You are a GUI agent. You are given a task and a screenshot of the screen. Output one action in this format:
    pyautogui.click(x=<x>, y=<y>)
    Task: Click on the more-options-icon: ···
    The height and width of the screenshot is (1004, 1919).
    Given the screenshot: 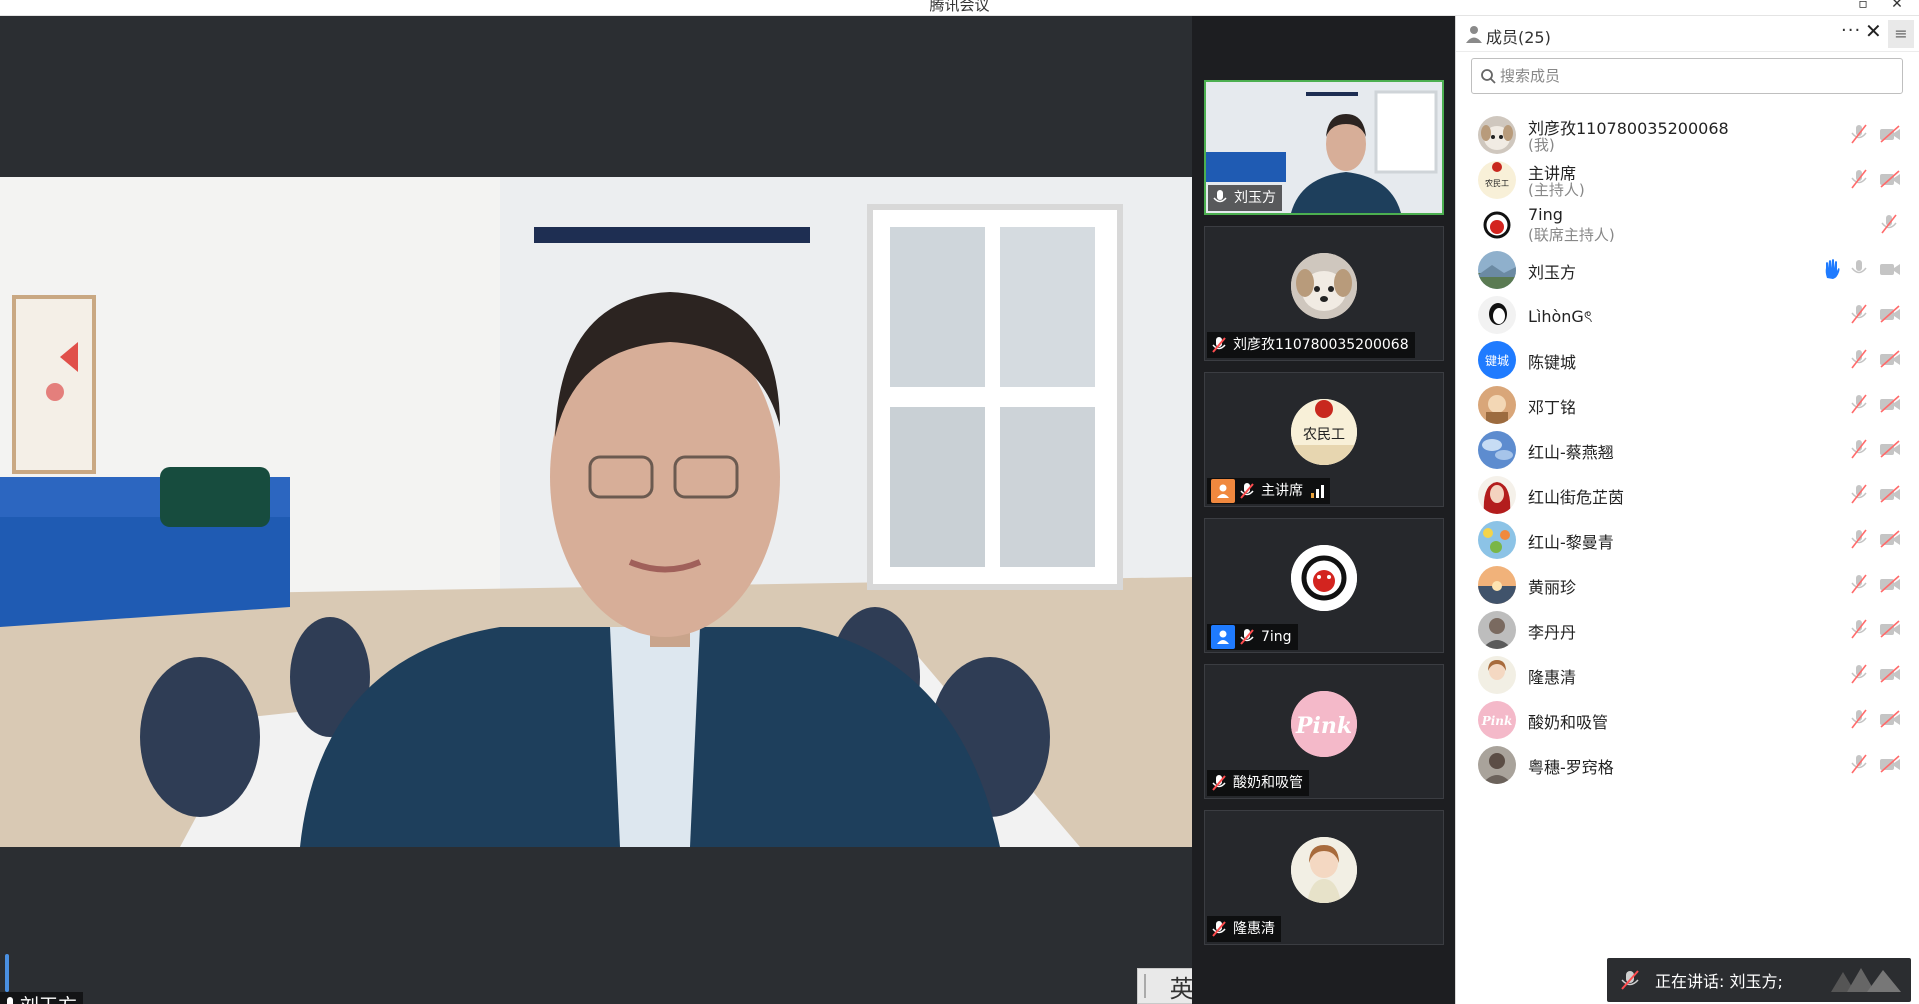 What is the action you would take?
    pyautogui.click(x=1851, y=30)
    